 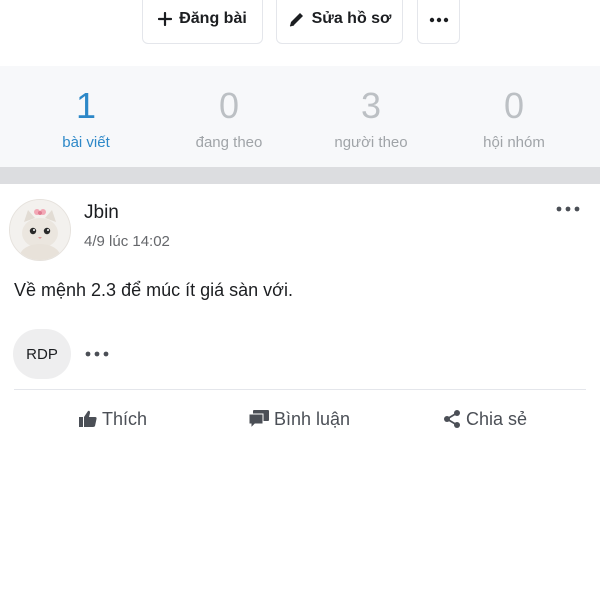 I want to click on comment-icon, so click(x=259, y=419).